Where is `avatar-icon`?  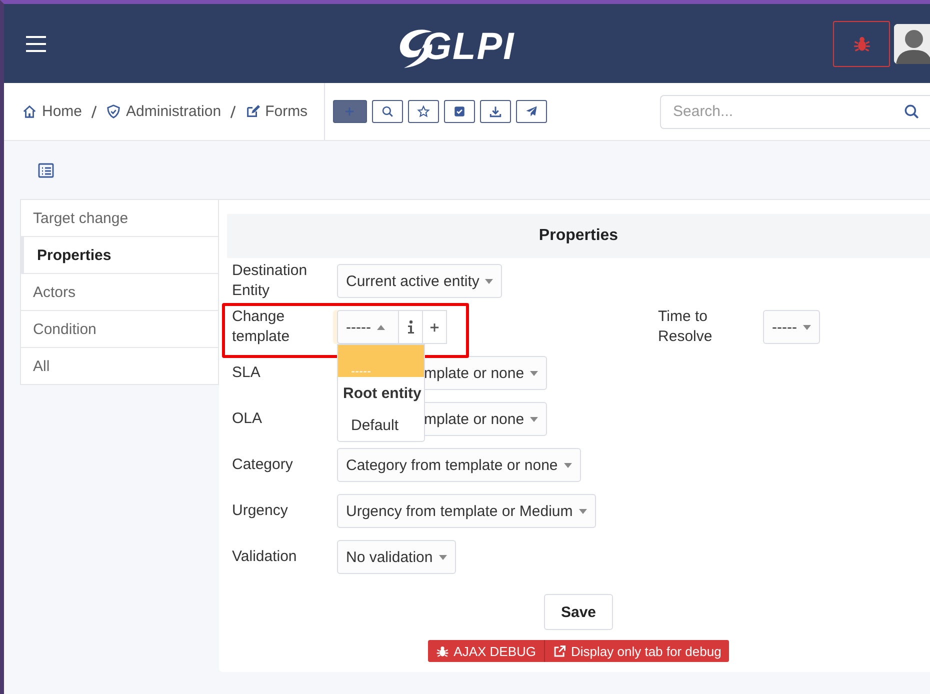 avatar-icon is located at coordinates (912, 44).